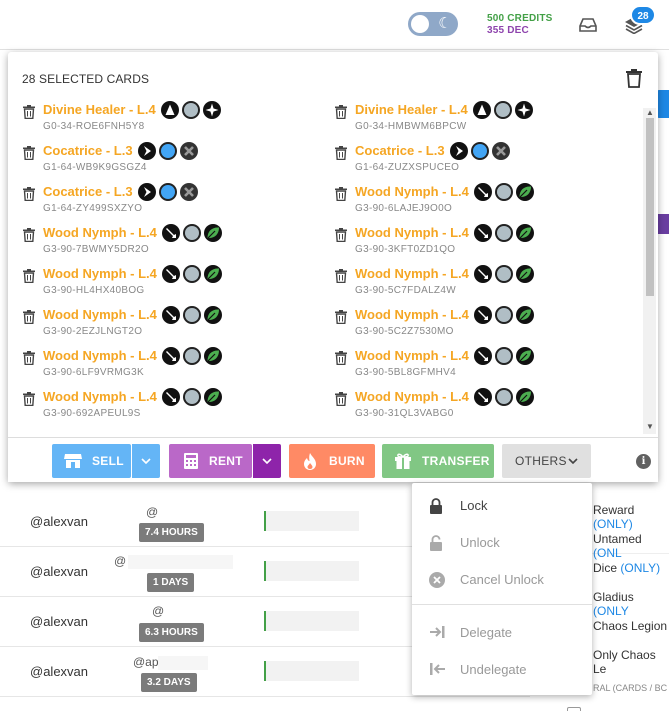 The height and width of the screenshot is (711, 669). I want to click on filter-item: Only Chaos Le, so click(631, 662).